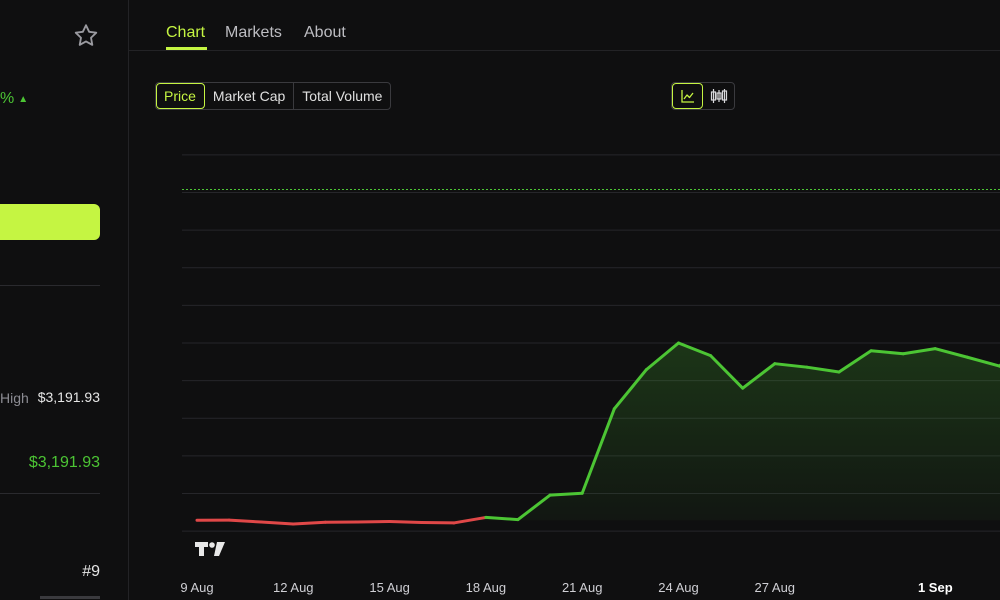 The height and width of the screenshot is (600, 1000). What do you see at coordinates (196, 587) in the screenshot?
I see `x-tick-label: 9 Aug` at bounding box center [196, 587].